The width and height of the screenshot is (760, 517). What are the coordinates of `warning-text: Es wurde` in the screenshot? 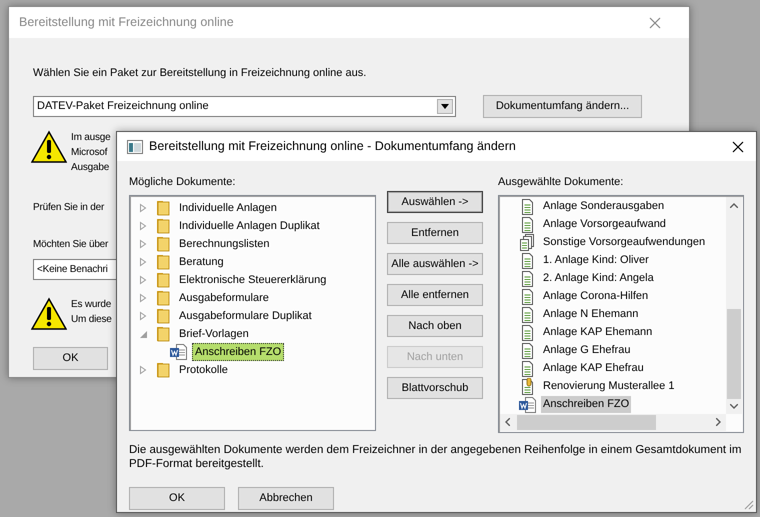 It's located at (91, 305).